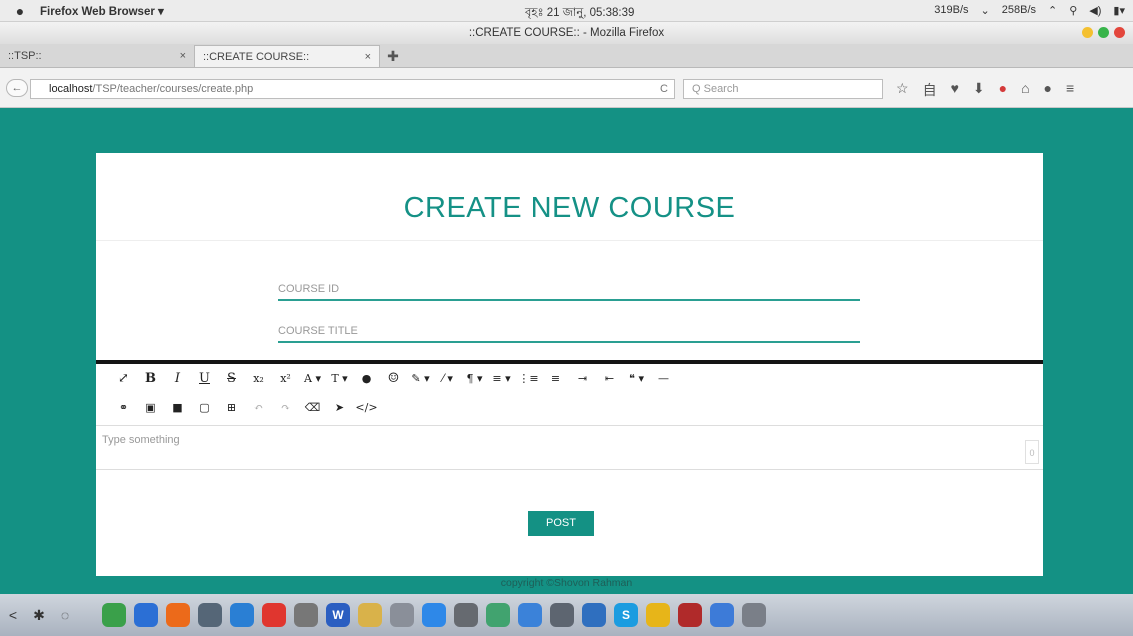 The image size is (1133, 636). What do you see at coordinates (420, 378) in the screenshot?
I see `paragraph-style-button: ✎ ▾` at bounding box center [420, 378].